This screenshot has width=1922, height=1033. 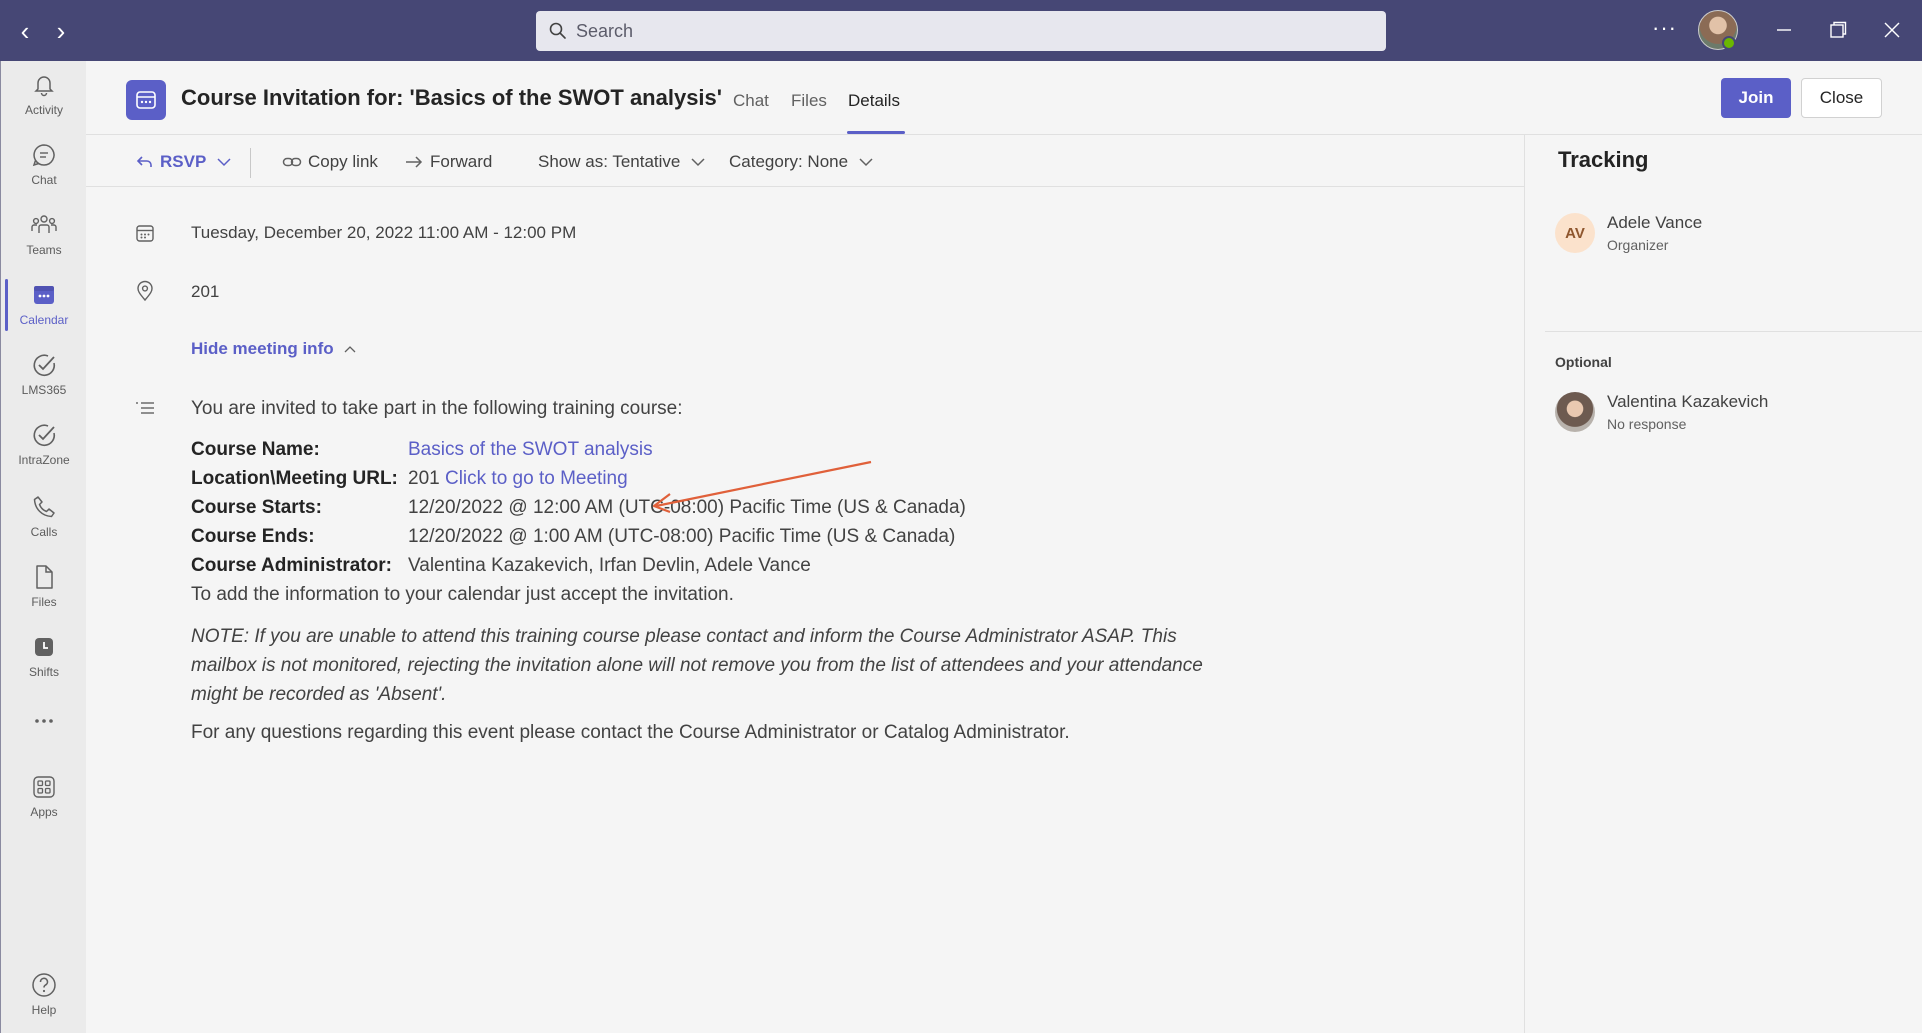 I want to click on title-bar: ‹ › ···, so click(x=961, y=30).